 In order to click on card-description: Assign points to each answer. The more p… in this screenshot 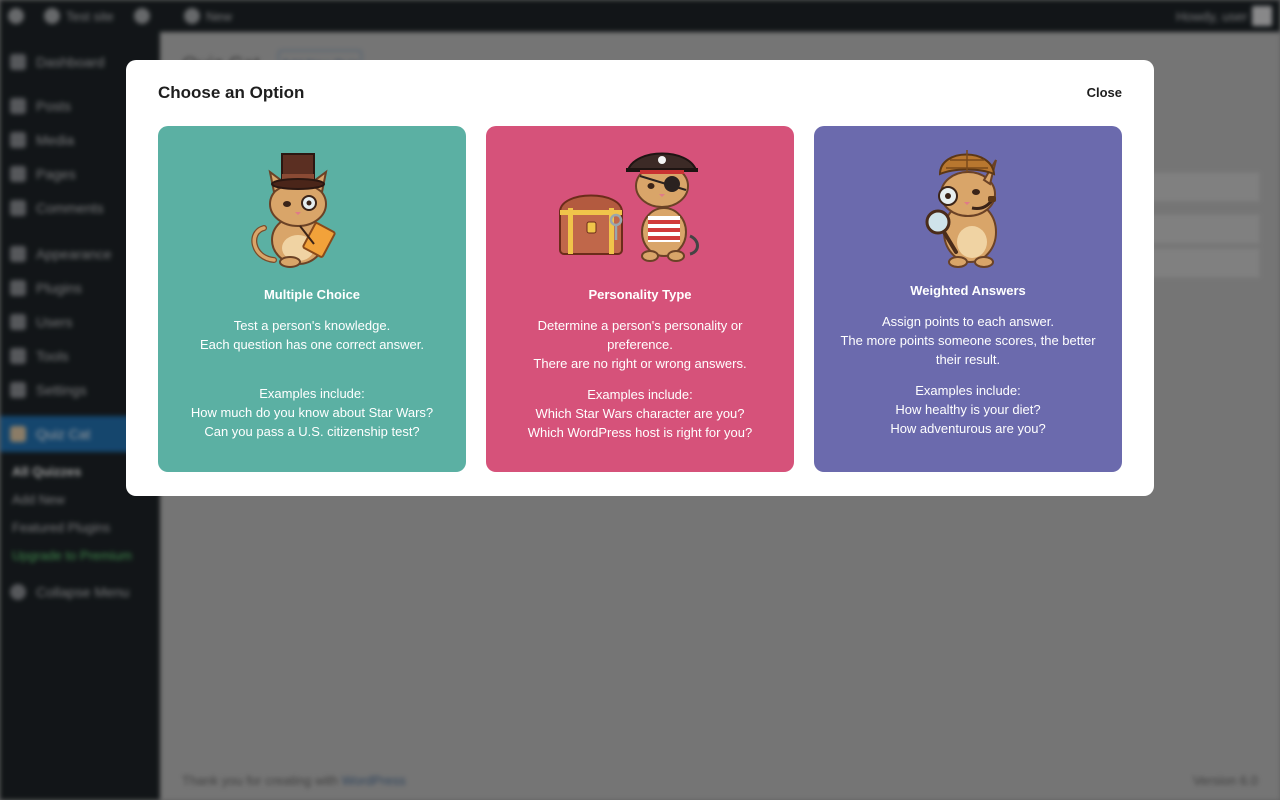, I will do `click(968, 340)`.